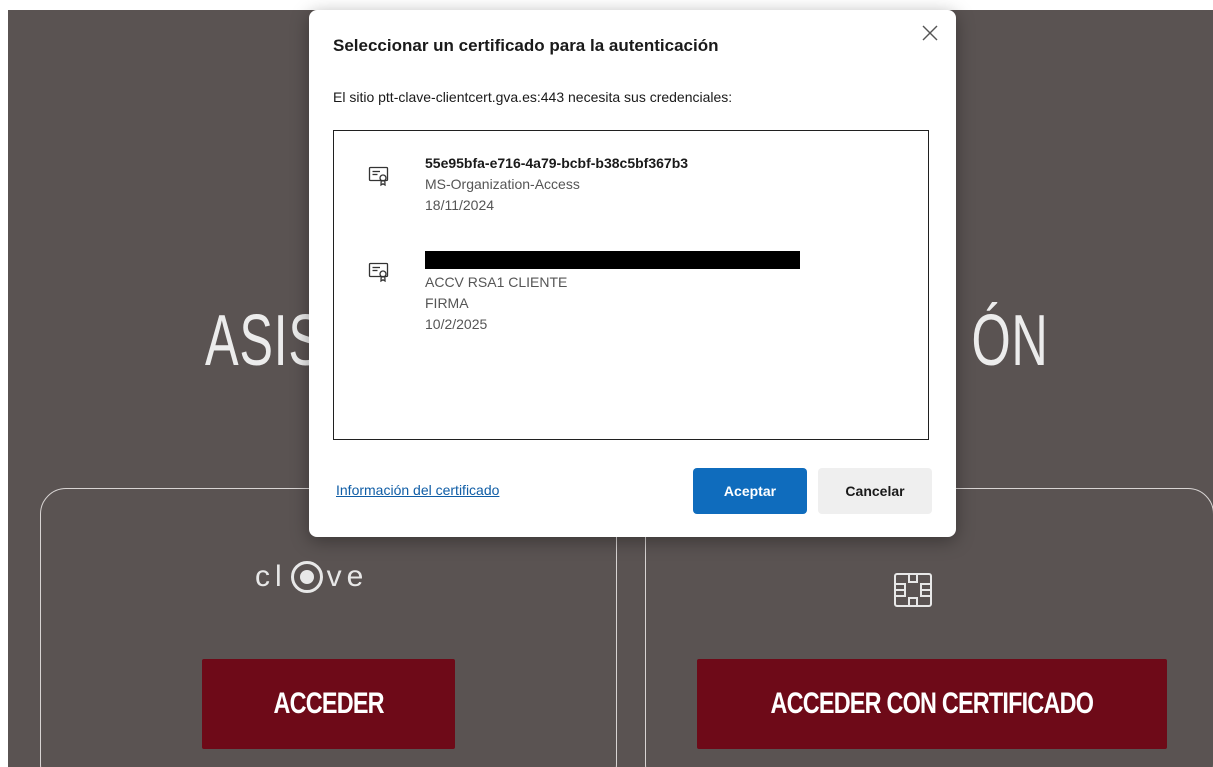 The width and height of the screenshot is (1213, 767). I want to click on hero-title-left: ASIS, so click(264, 341).